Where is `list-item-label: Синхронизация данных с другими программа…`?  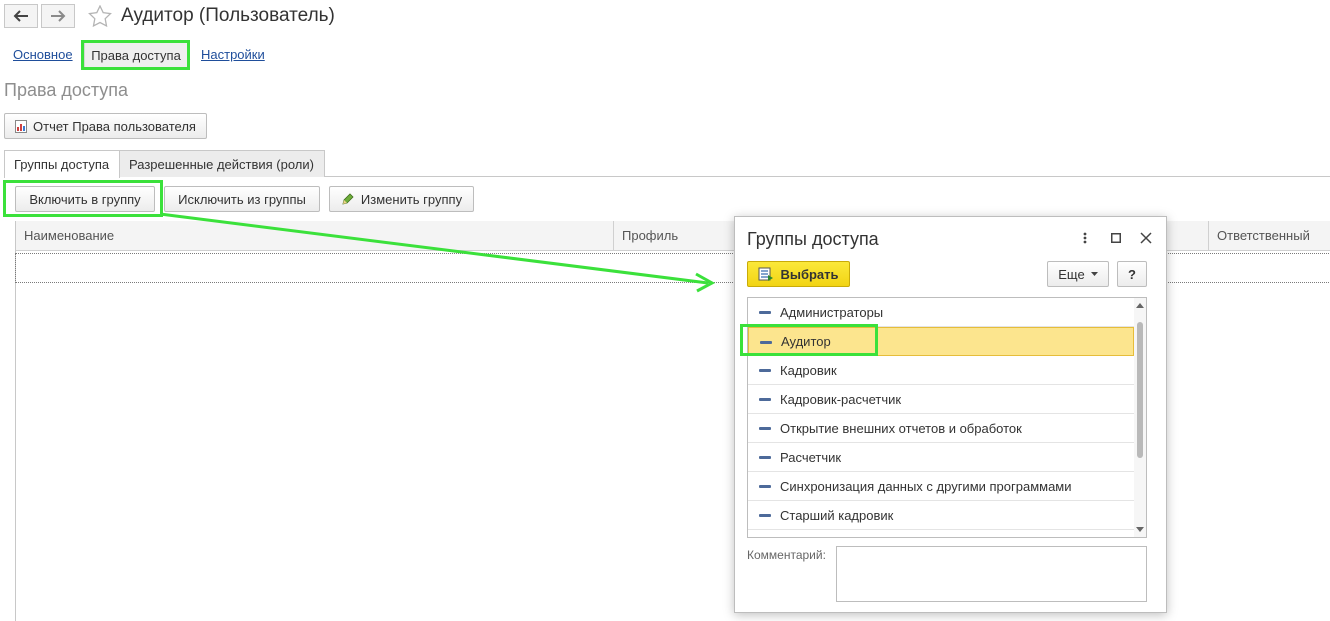
list-item-label: Синхронизация данных с другими программа… is located at coordinates (926, 486).